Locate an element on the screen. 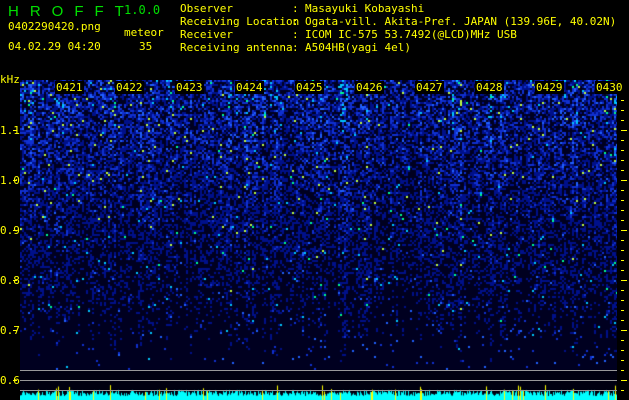  time-label: 0427 is located at coordinates (429, 87).